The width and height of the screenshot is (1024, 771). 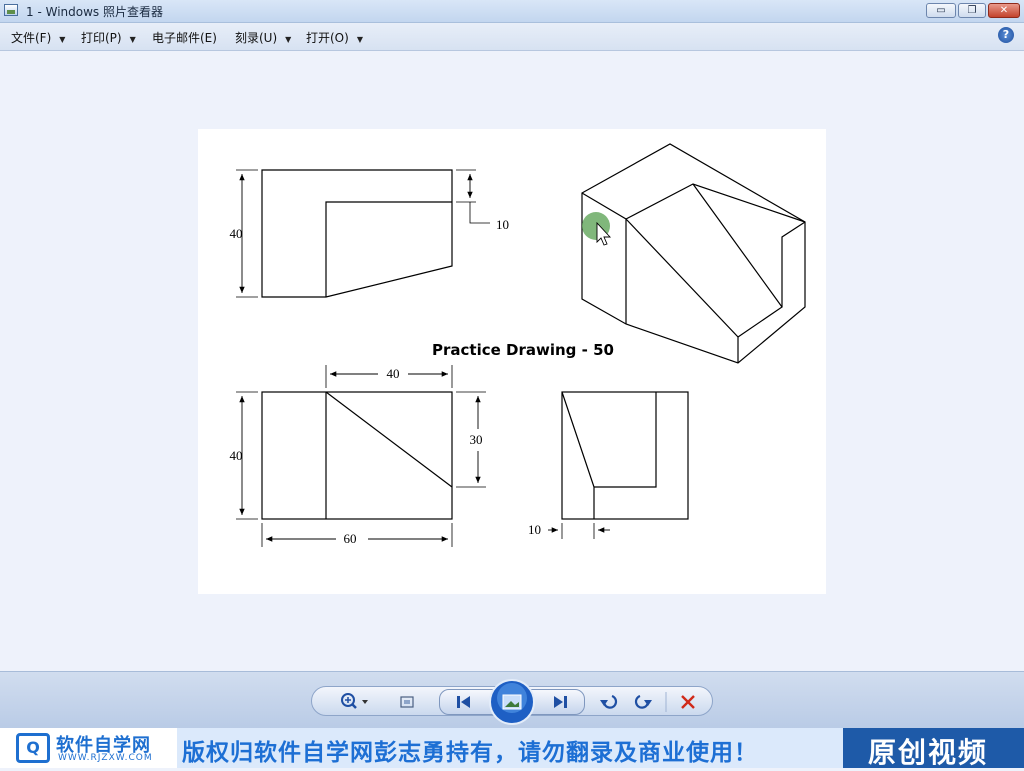 What do you see at coordinates (407, 702) in the screenshot?
I see `actual-size-icon` at bounding box center [407, 702].